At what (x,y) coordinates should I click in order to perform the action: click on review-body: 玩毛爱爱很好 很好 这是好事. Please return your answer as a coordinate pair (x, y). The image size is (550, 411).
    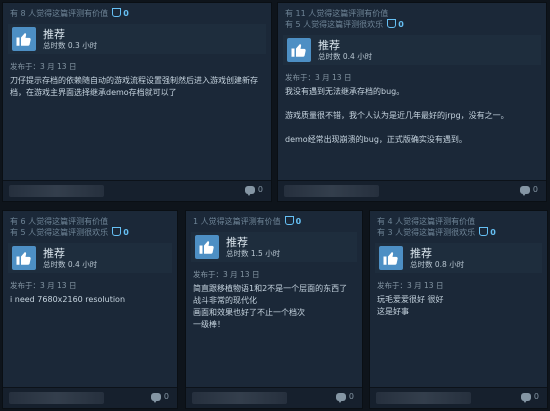
    Looking at the image, I should click on (410, 305).